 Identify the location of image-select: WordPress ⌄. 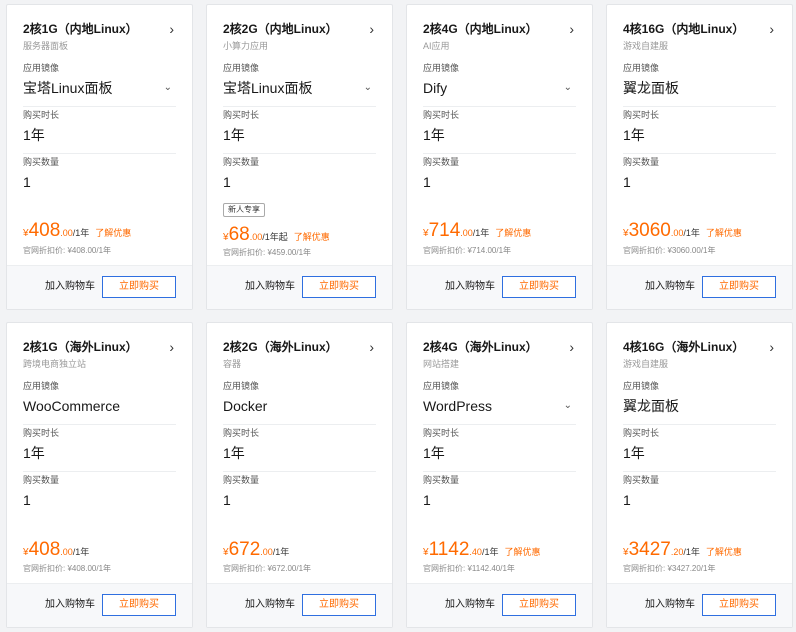
(499, 406).